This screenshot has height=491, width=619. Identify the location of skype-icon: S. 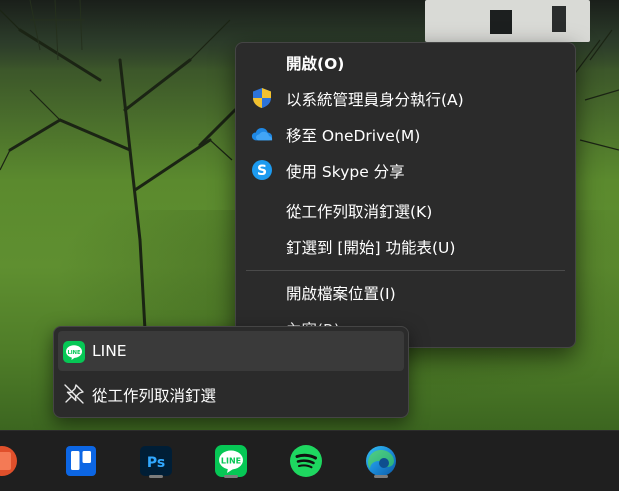
(262, 170).